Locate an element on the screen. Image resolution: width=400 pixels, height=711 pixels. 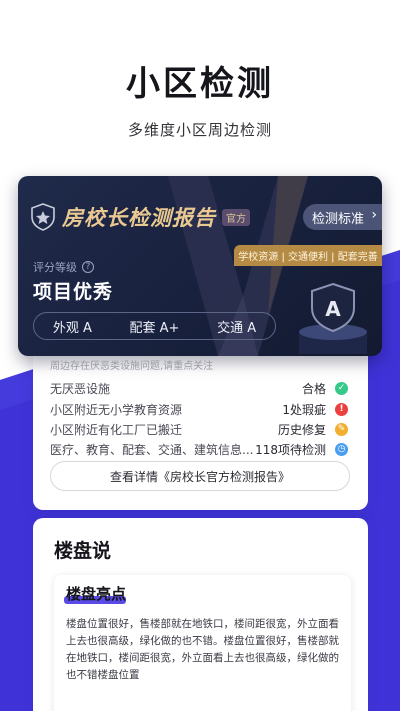
rating-label: 评分等级 ? is located at coordinates (63, 267).